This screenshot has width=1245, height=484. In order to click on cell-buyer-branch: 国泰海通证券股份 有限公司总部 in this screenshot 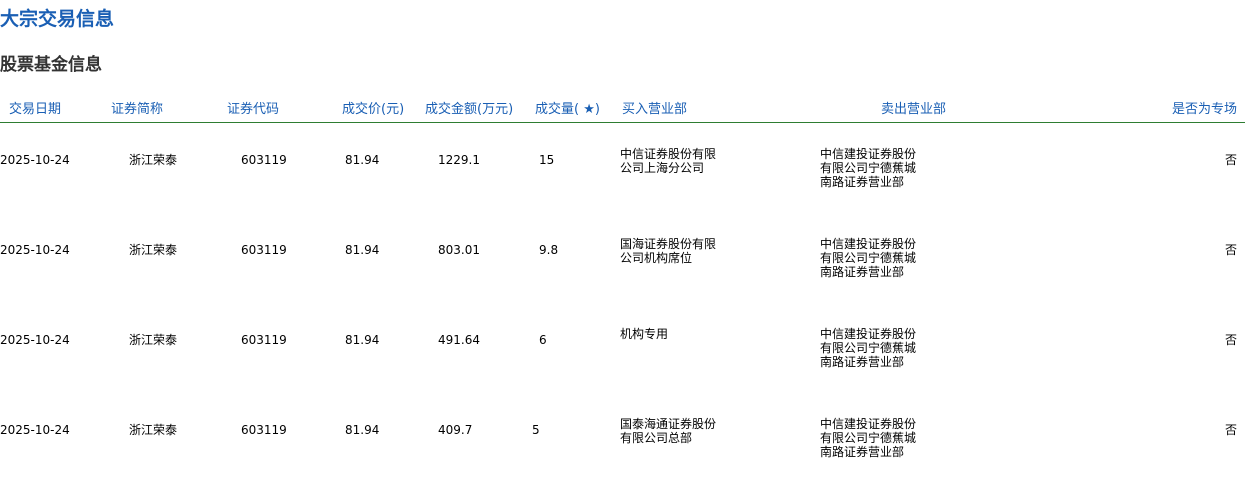, I will do `click(668, 431)`.